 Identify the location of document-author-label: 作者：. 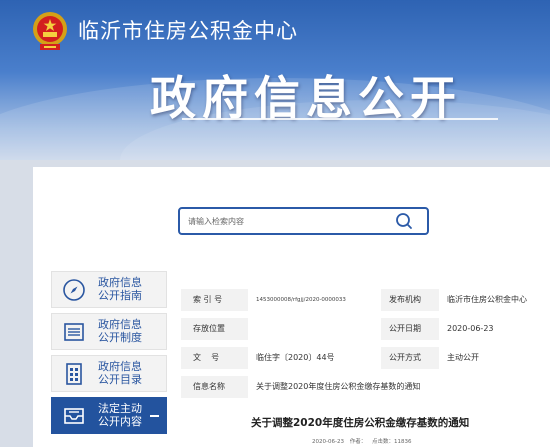
(358, 442).